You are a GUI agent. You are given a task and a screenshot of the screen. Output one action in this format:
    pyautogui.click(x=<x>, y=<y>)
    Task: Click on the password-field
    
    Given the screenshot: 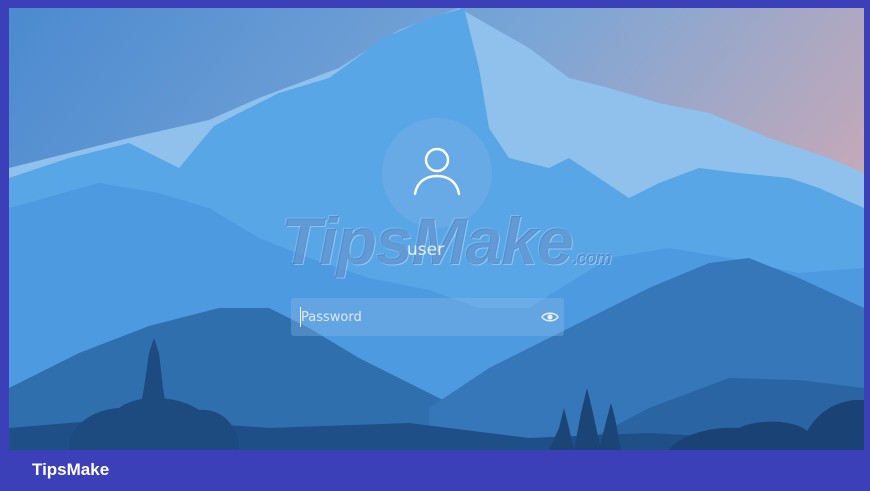 What is the action you would take?
    pyautogui.click(x=427, y=317)
    